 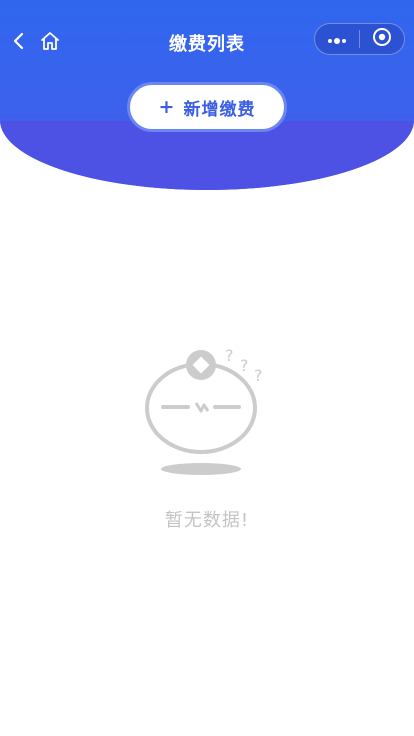 What do you see at coordinates (207, 520) in the screenshot?
I see `empty-state-message: 暂无数据!` at bounding box center [207, 520].